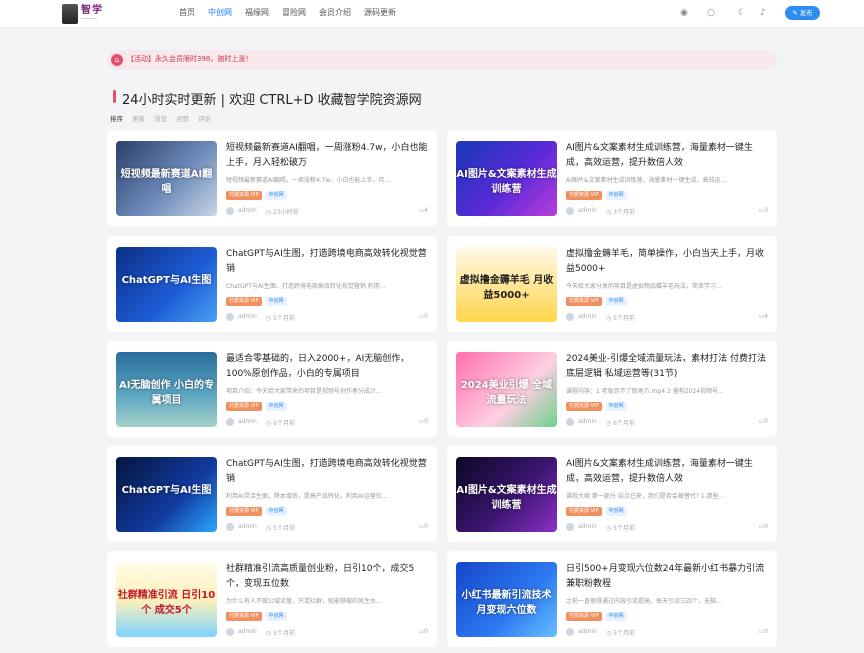  Describe the element at coordinates (506, 284) in the screenshot. I see `post-thumbnail: 虚拟撸金薅羊毛 月收益5000+` at that location.